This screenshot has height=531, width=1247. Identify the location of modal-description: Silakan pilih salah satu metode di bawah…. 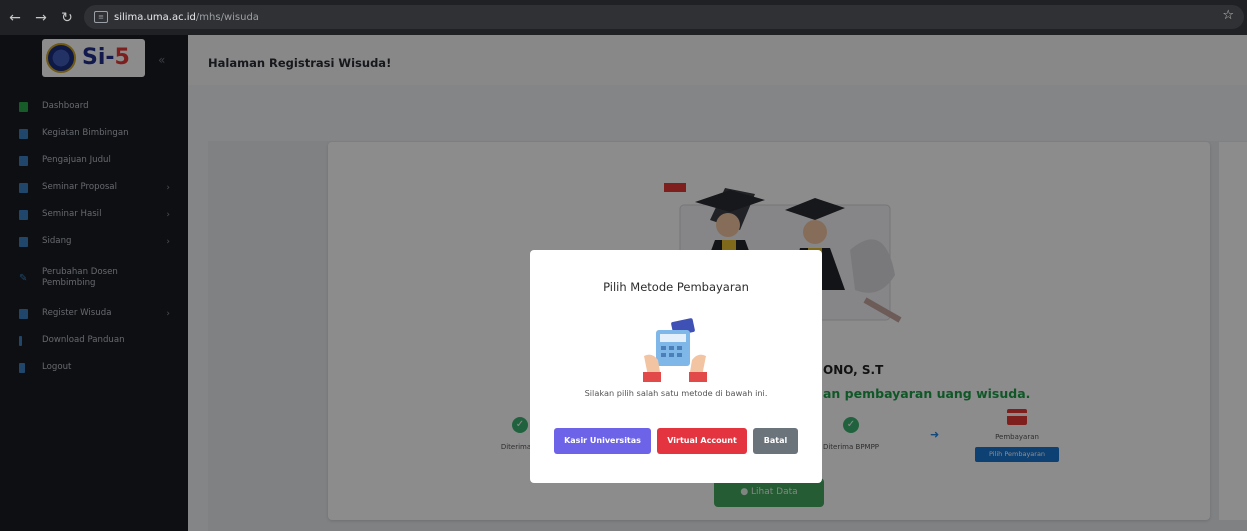
(676, 393).